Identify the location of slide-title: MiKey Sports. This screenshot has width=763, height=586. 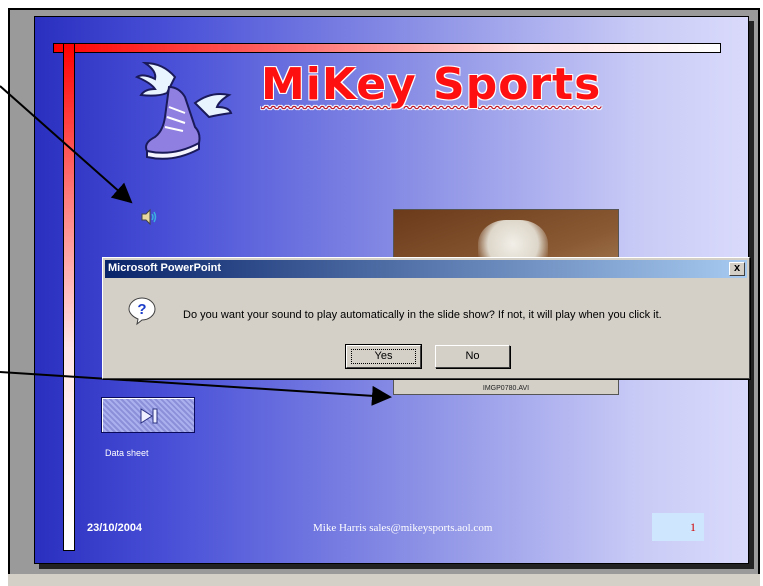
(431, 84).